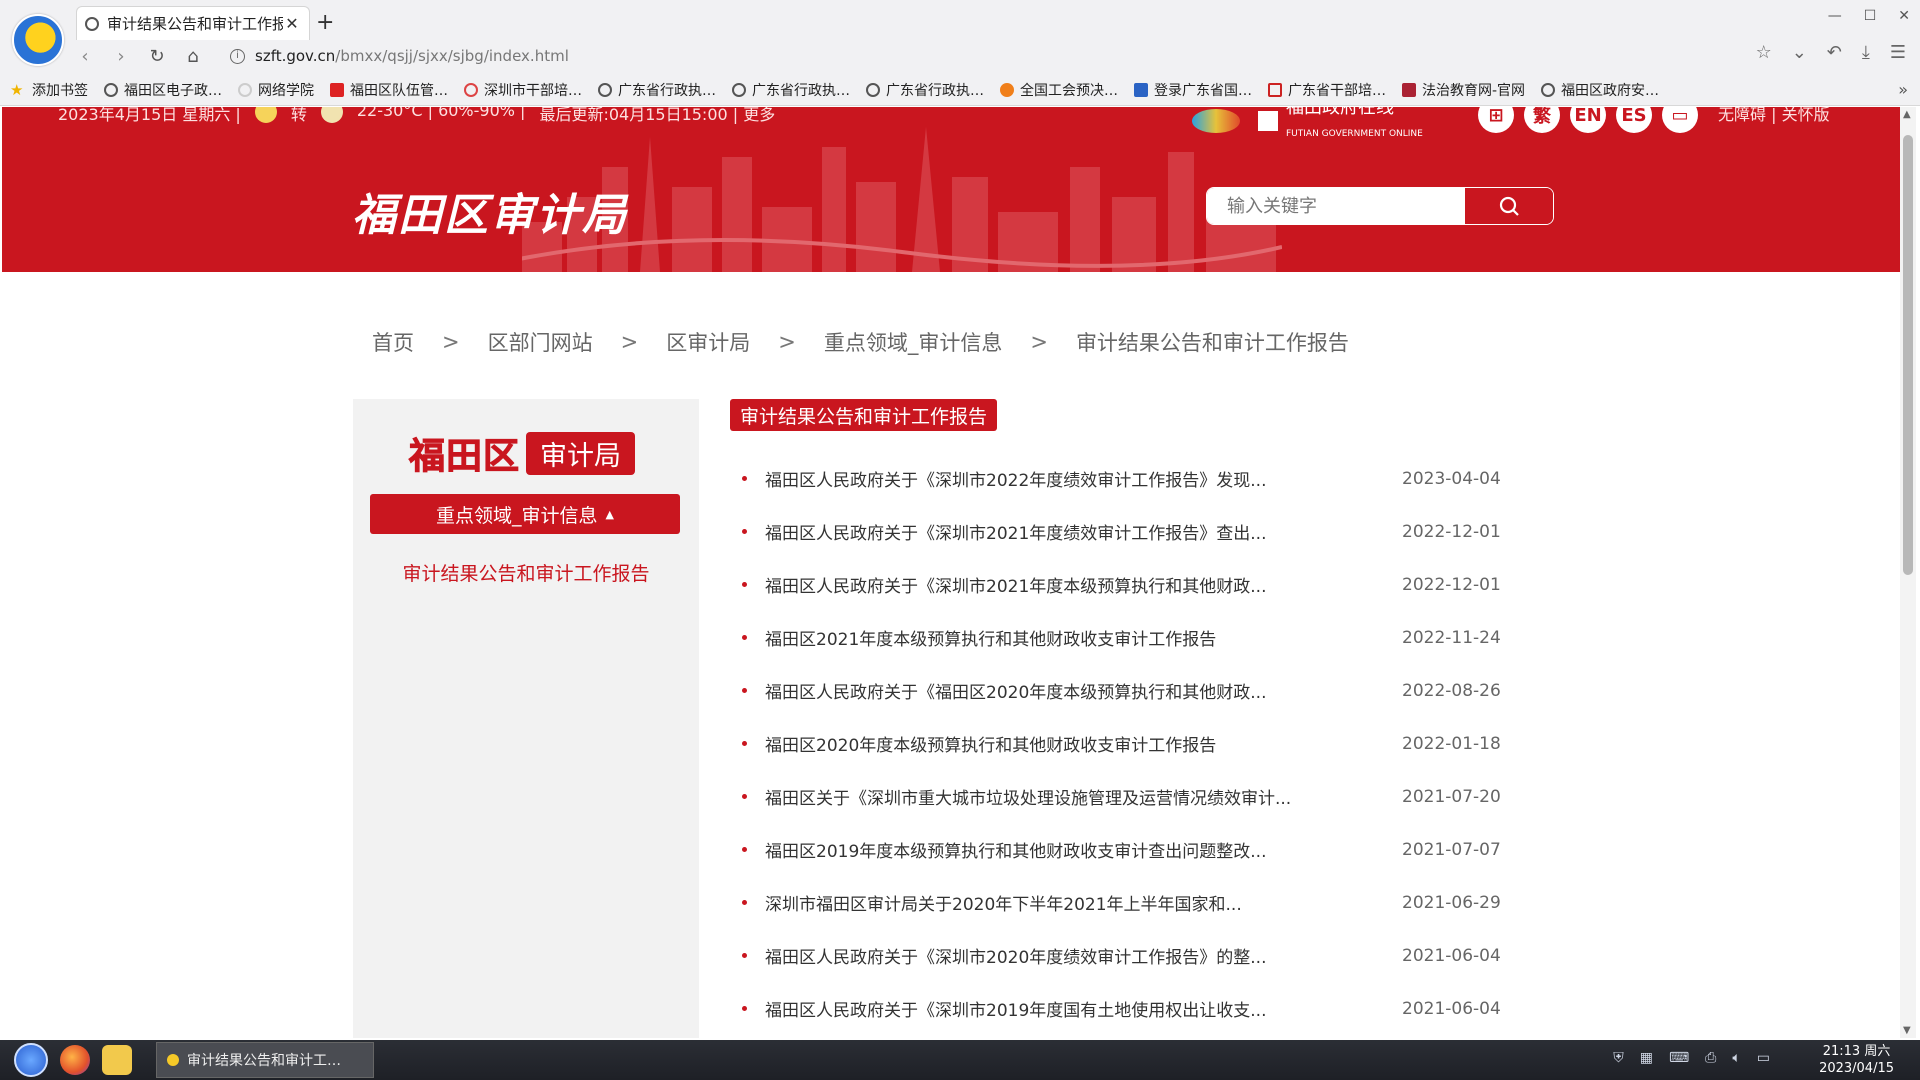 The image size is (1920, 1080). Describe the element at coordinates (31, 1060) in the screenshot. I see `start-menu-icon` at that location.